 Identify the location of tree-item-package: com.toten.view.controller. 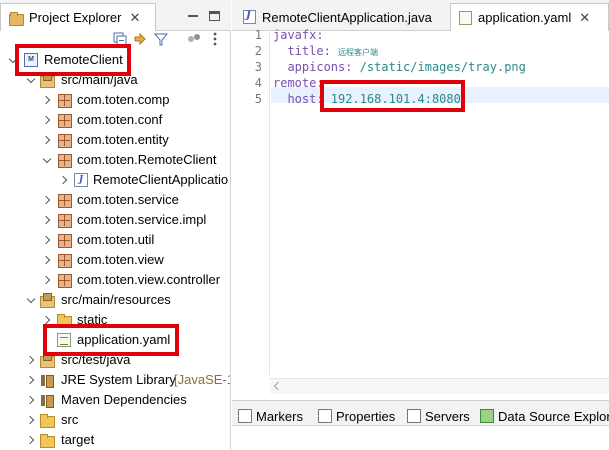
(115, 280).